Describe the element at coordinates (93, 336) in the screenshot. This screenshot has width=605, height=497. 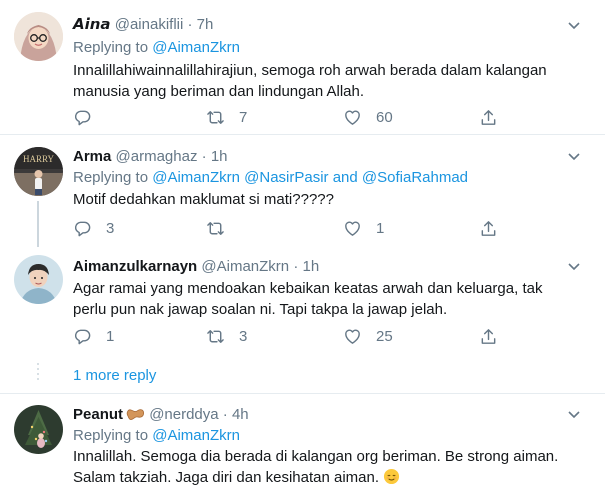
I see `reply-button: 1` at that location.